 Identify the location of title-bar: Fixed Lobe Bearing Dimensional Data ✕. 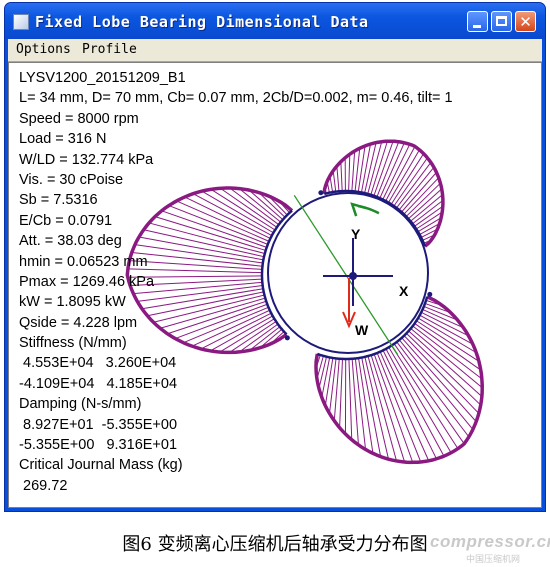
(275, 21).